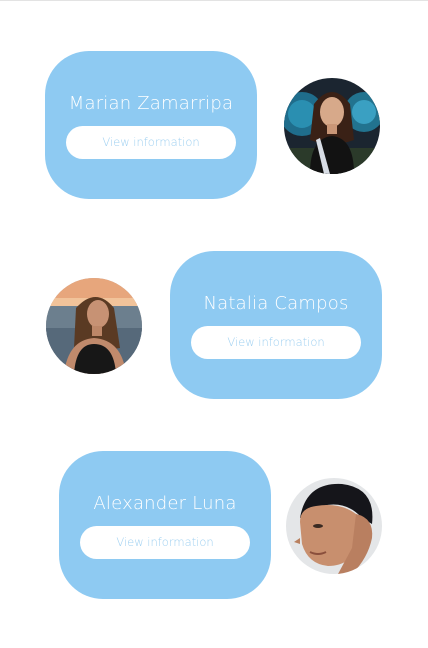 The image size is (428, 648). I want to click on avatar-natalia, so click(94, 326).